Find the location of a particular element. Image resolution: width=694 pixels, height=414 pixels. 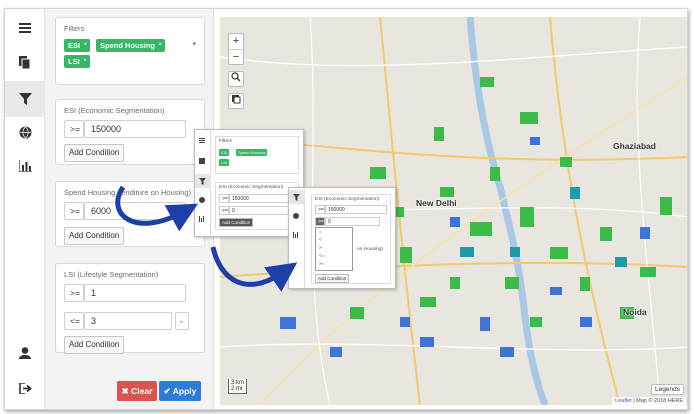

inset-filters-title: Filters is located at coordinates (226, 141).